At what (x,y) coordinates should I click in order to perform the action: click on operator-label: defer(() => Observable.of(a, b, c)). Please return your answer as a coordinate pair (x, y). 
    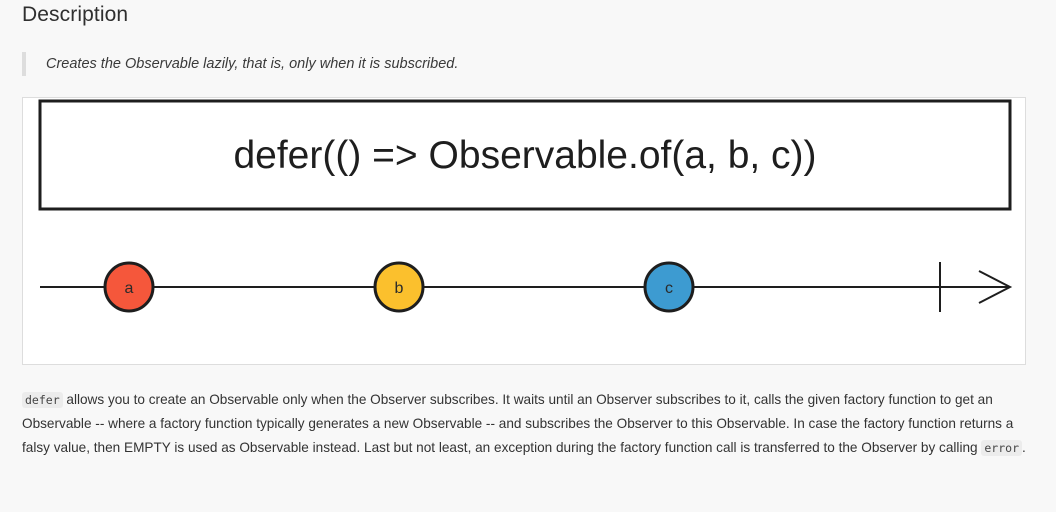
    Looking at the image, I should click on (524, 155).